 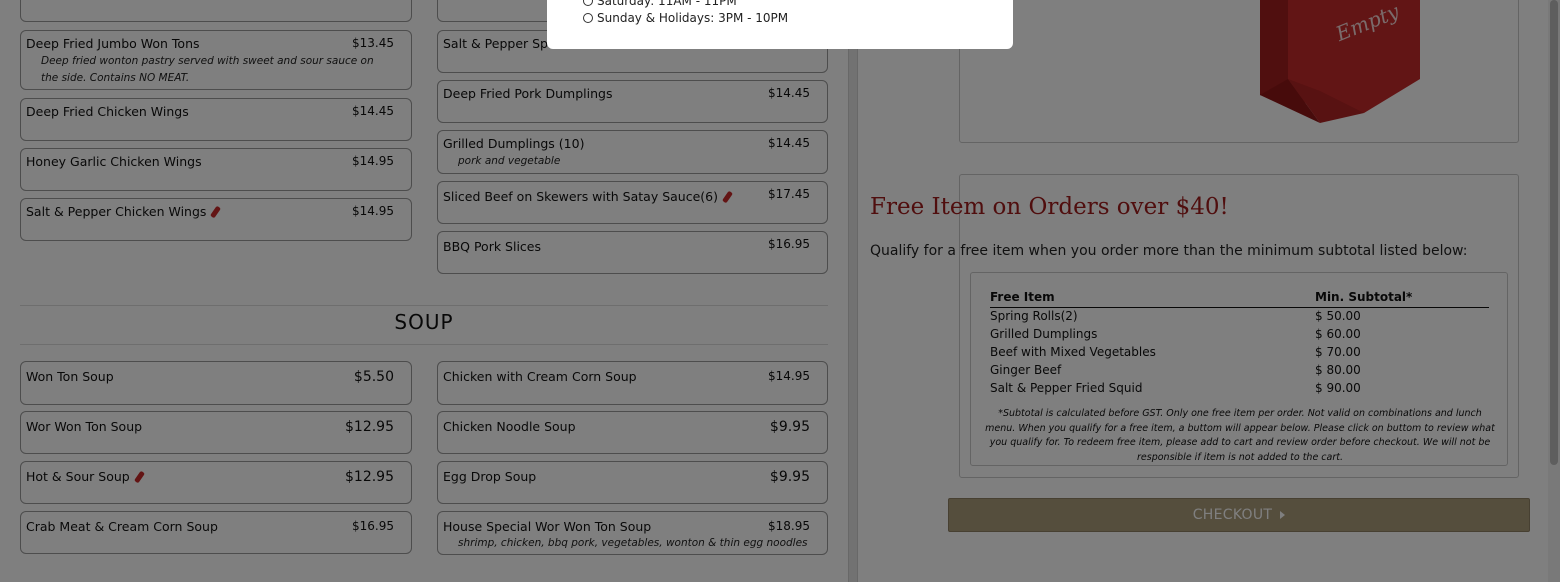 I want to click on menu-item-price: $13.45, so click(x=373, y=43).